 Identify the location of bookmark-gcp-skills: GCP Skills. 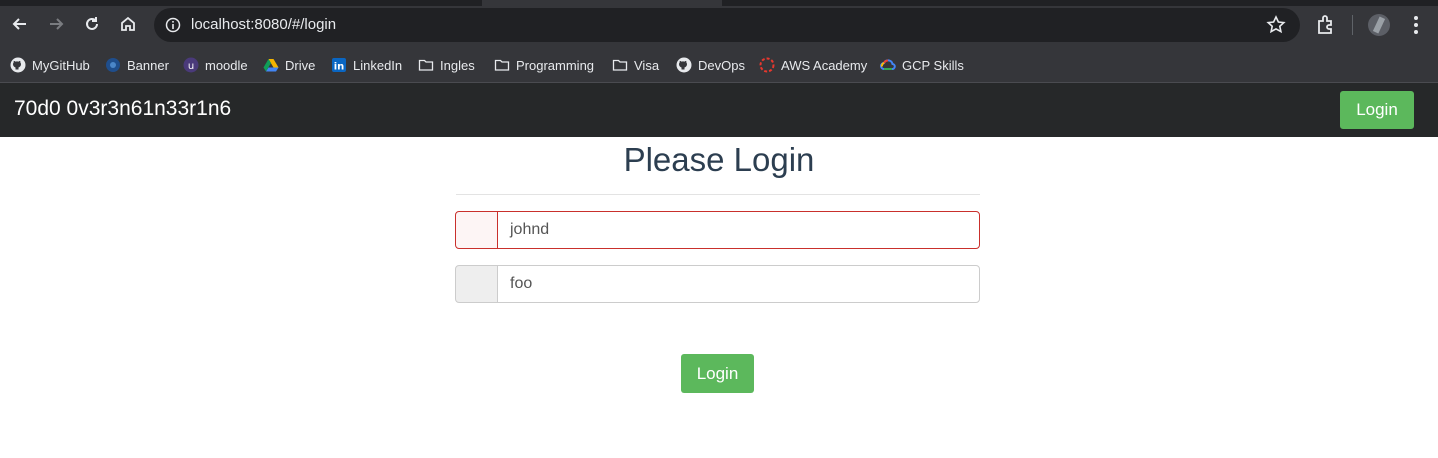
(922, 65).